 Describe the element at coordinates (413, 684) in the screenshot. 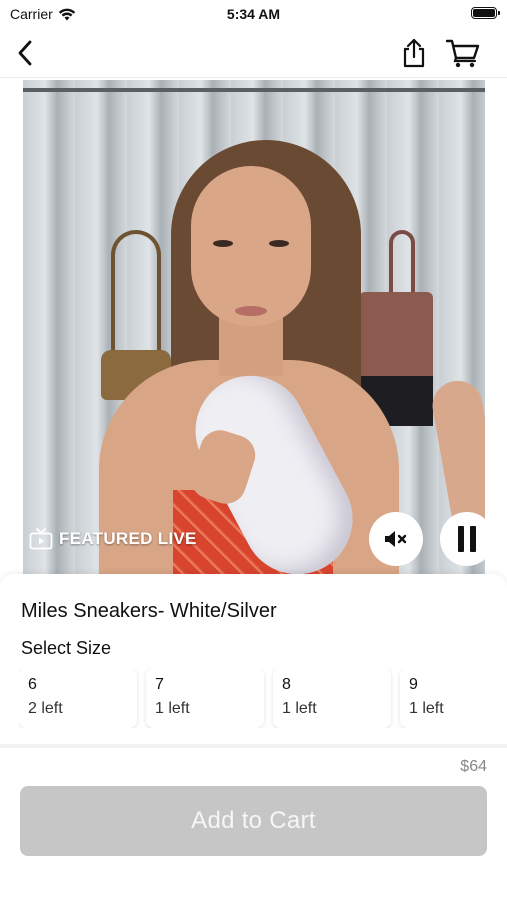

I see `size-number: 9` at that location.